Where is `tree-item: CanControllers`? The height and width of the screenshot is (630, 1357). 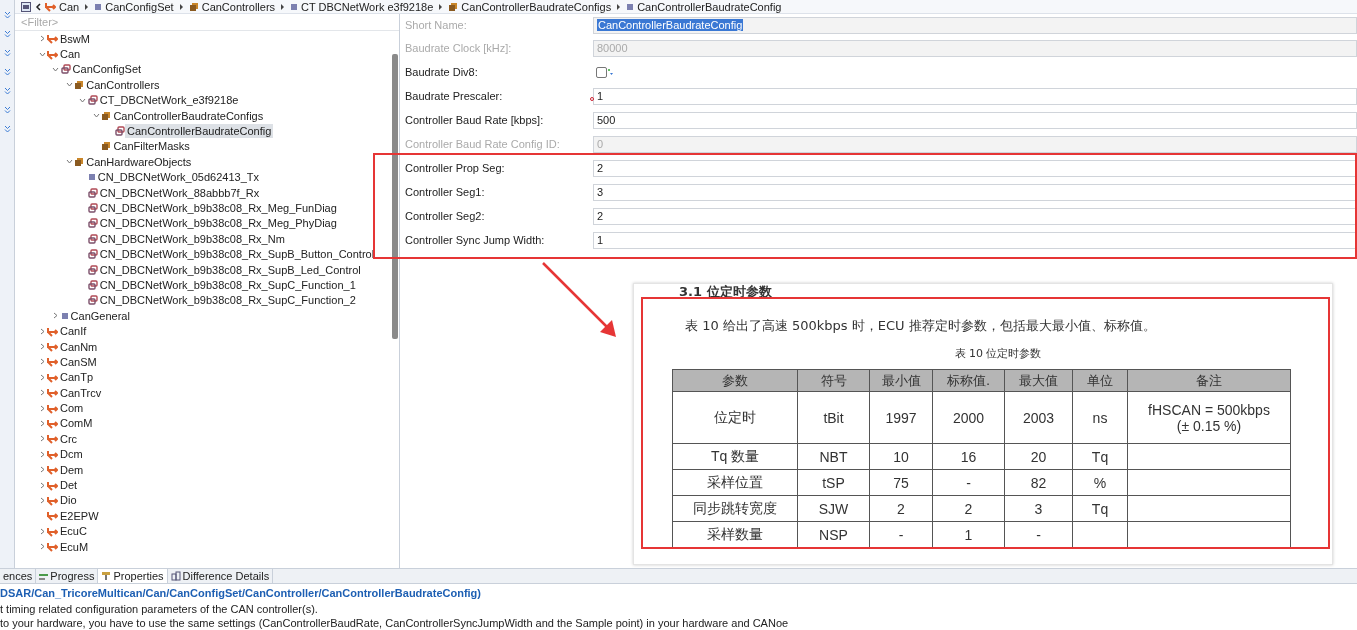 tree-item: CanControllers is located at coordinates (123, 84).